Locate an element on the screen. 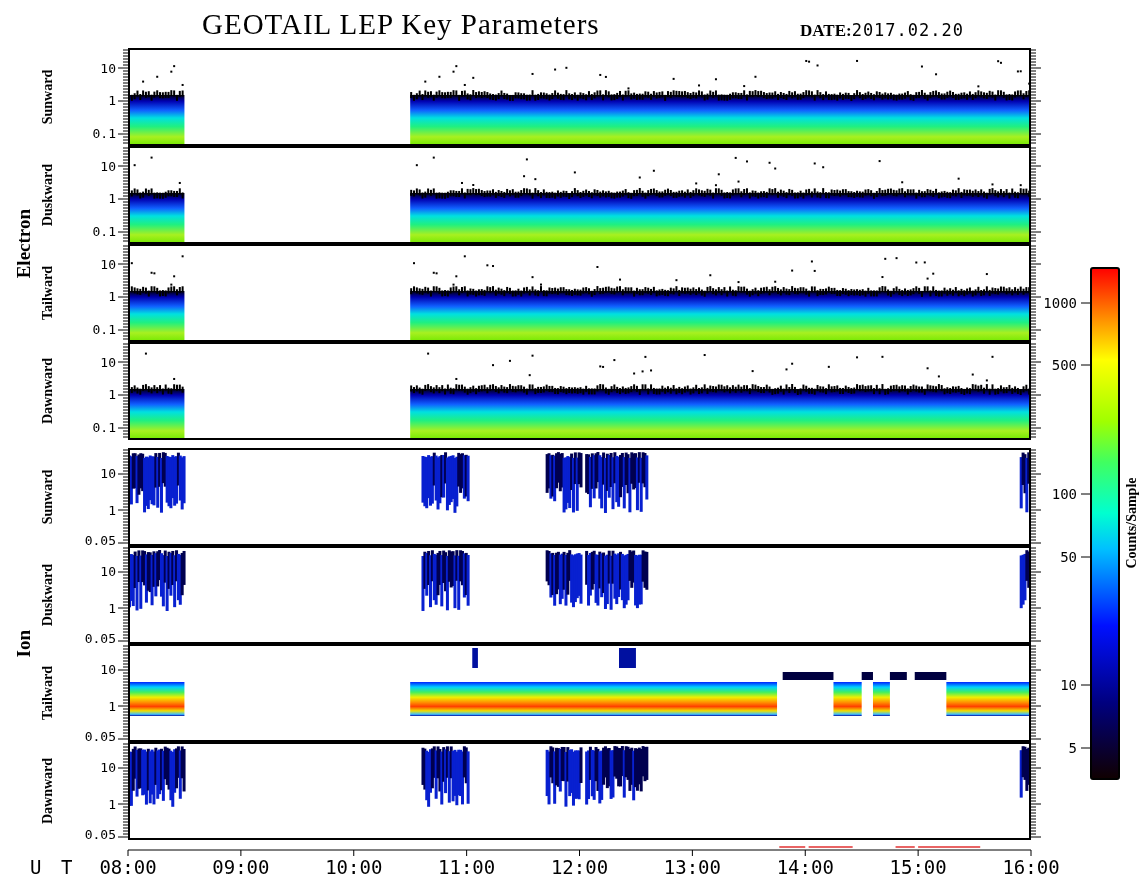  colorbar-tick-label: 5 is located at coordinates (1072, 748).